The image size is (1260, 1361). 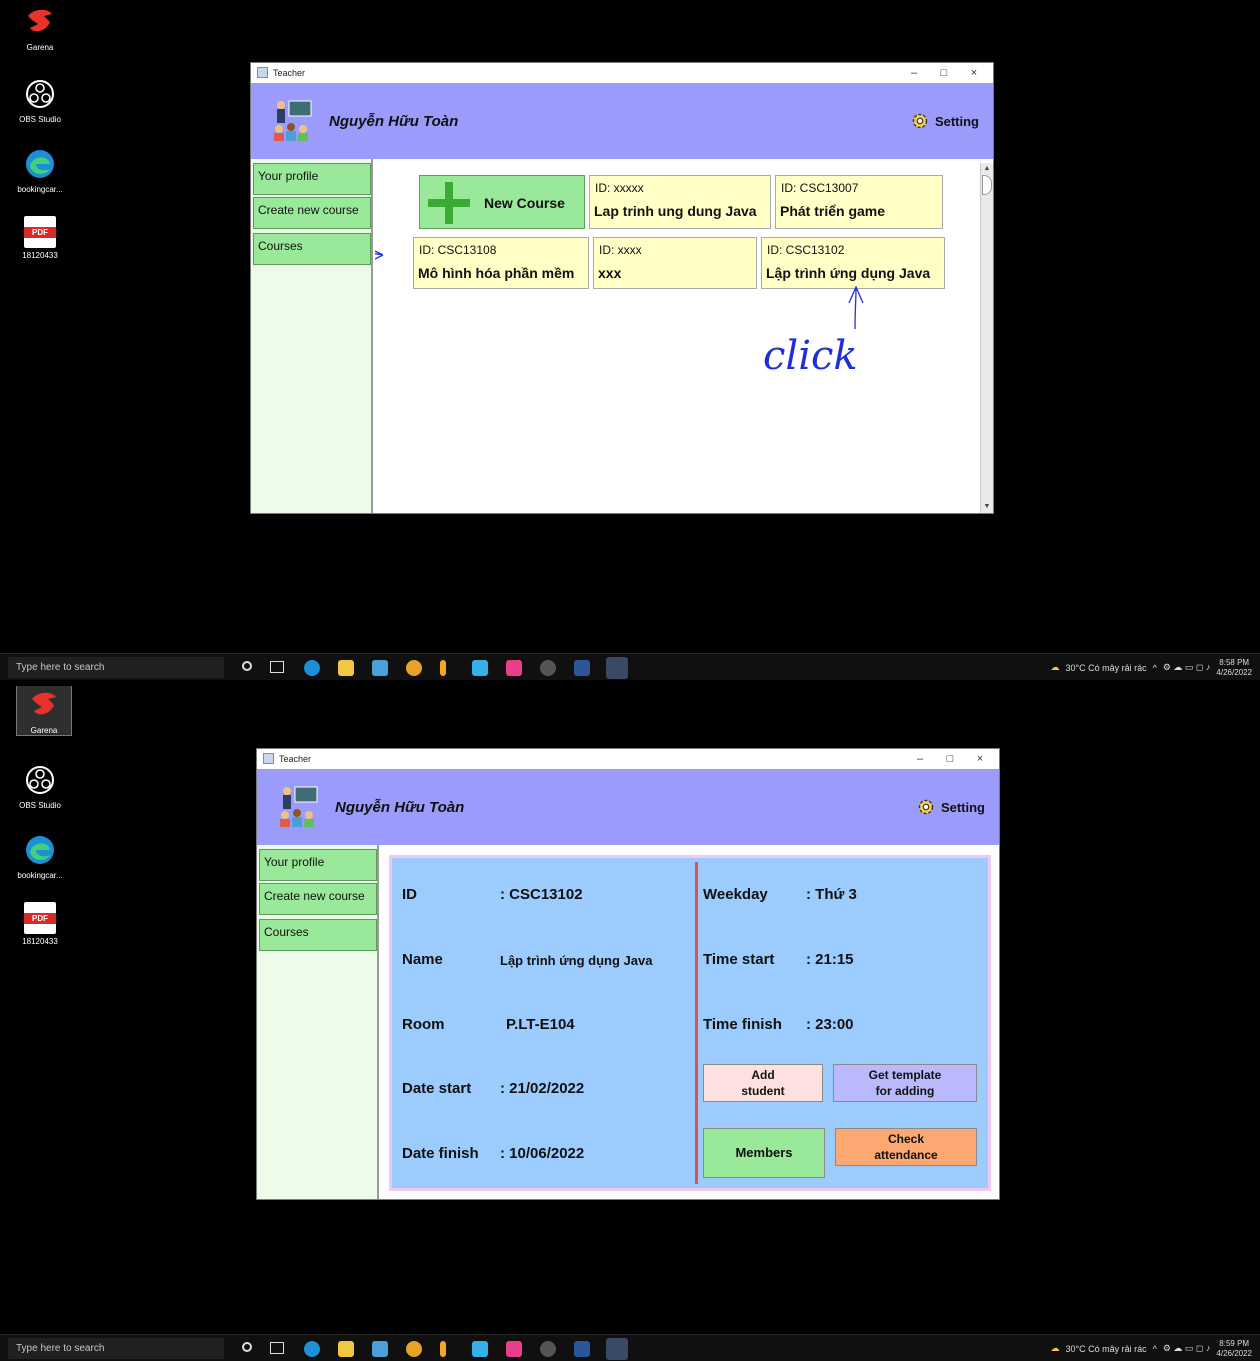 What do you see at coordinates (830, 1024) in the screenshot?
I see `time-finish-value: : 23:00` at bounding box center [830, 1024].